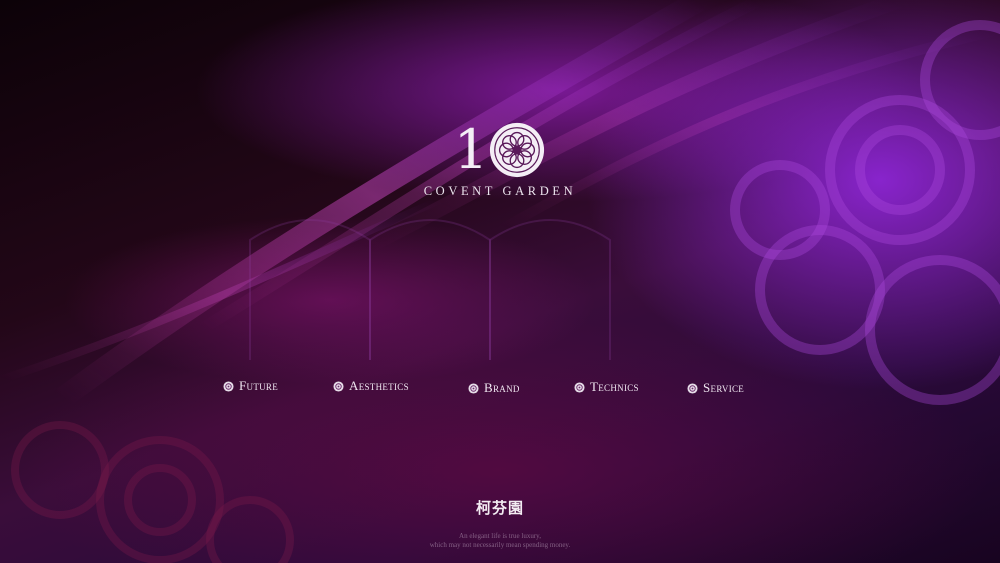 This screenshot has width=1000, height=563. I want to click on footer-title: 柯芬園, so click(499, 508).